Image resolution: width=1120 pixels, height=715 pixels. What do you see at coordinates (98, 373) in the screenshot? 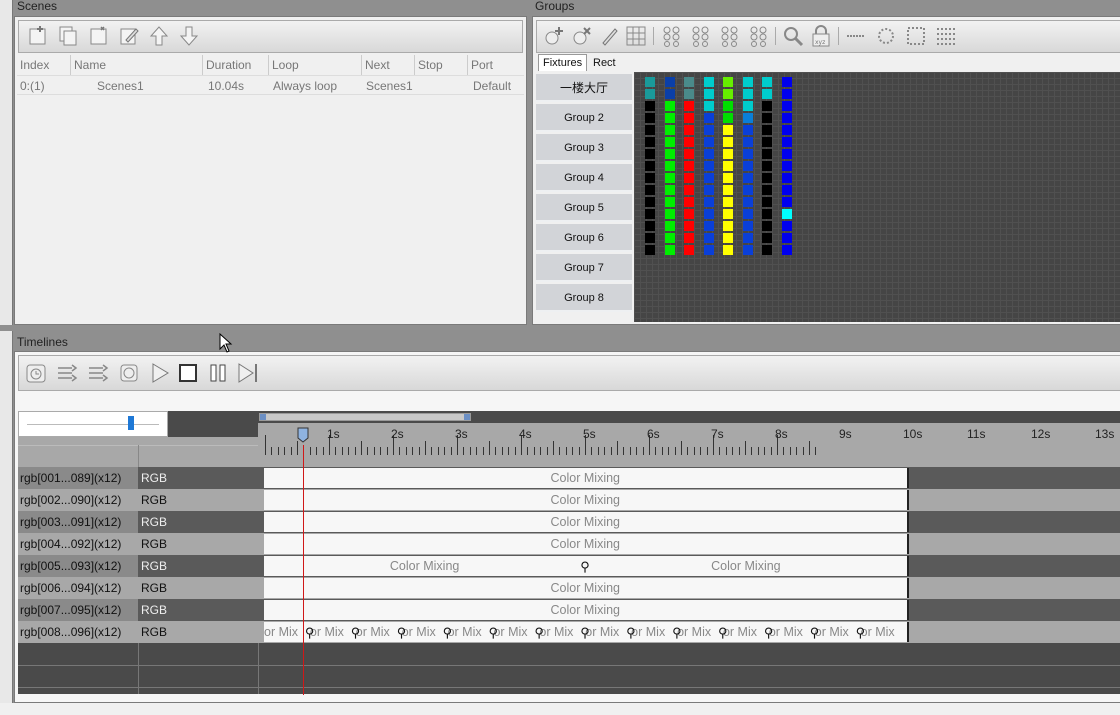
I see `remove-track-button` at bounding box center [98, 373].